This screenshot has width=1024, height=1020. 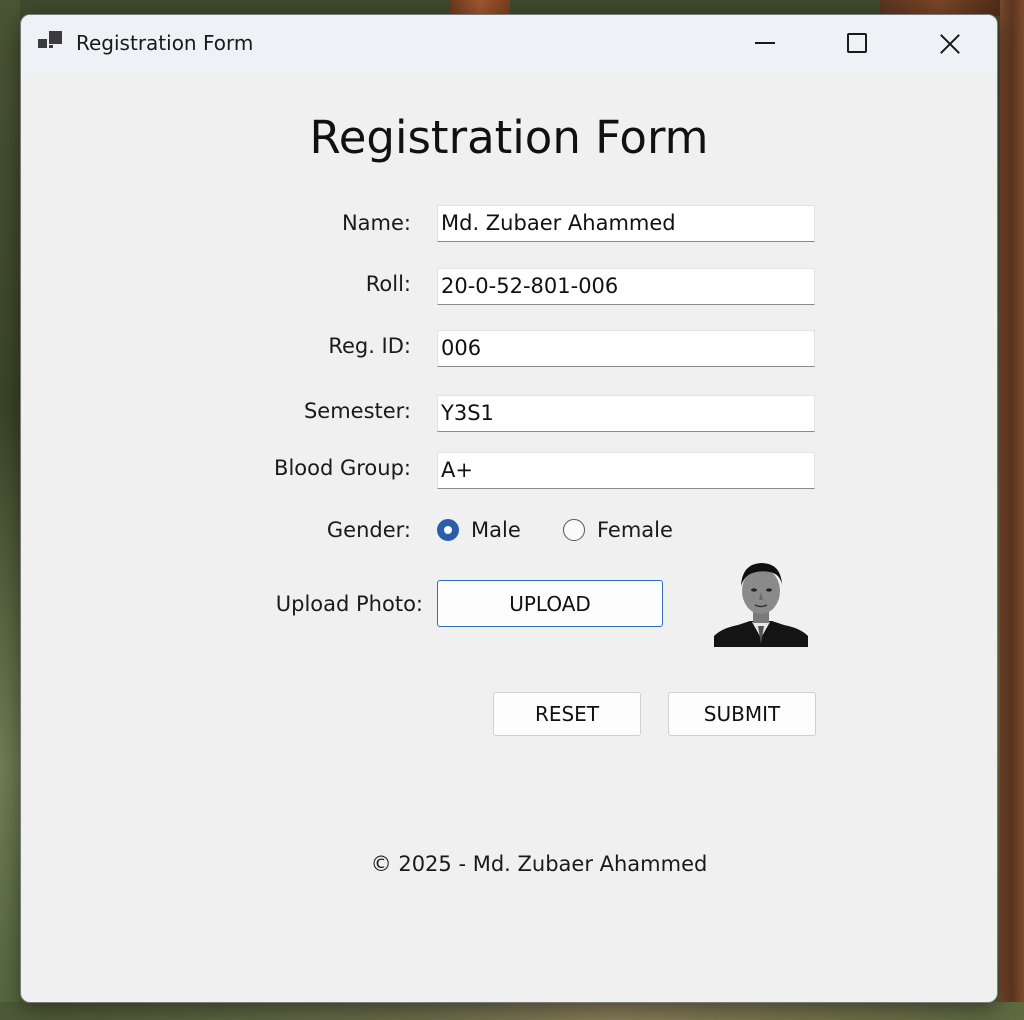 What do you see at coordinates (509, 137) in the screenshot?
I see `form-heading: Registration Form` at bounding box center [509, 137].